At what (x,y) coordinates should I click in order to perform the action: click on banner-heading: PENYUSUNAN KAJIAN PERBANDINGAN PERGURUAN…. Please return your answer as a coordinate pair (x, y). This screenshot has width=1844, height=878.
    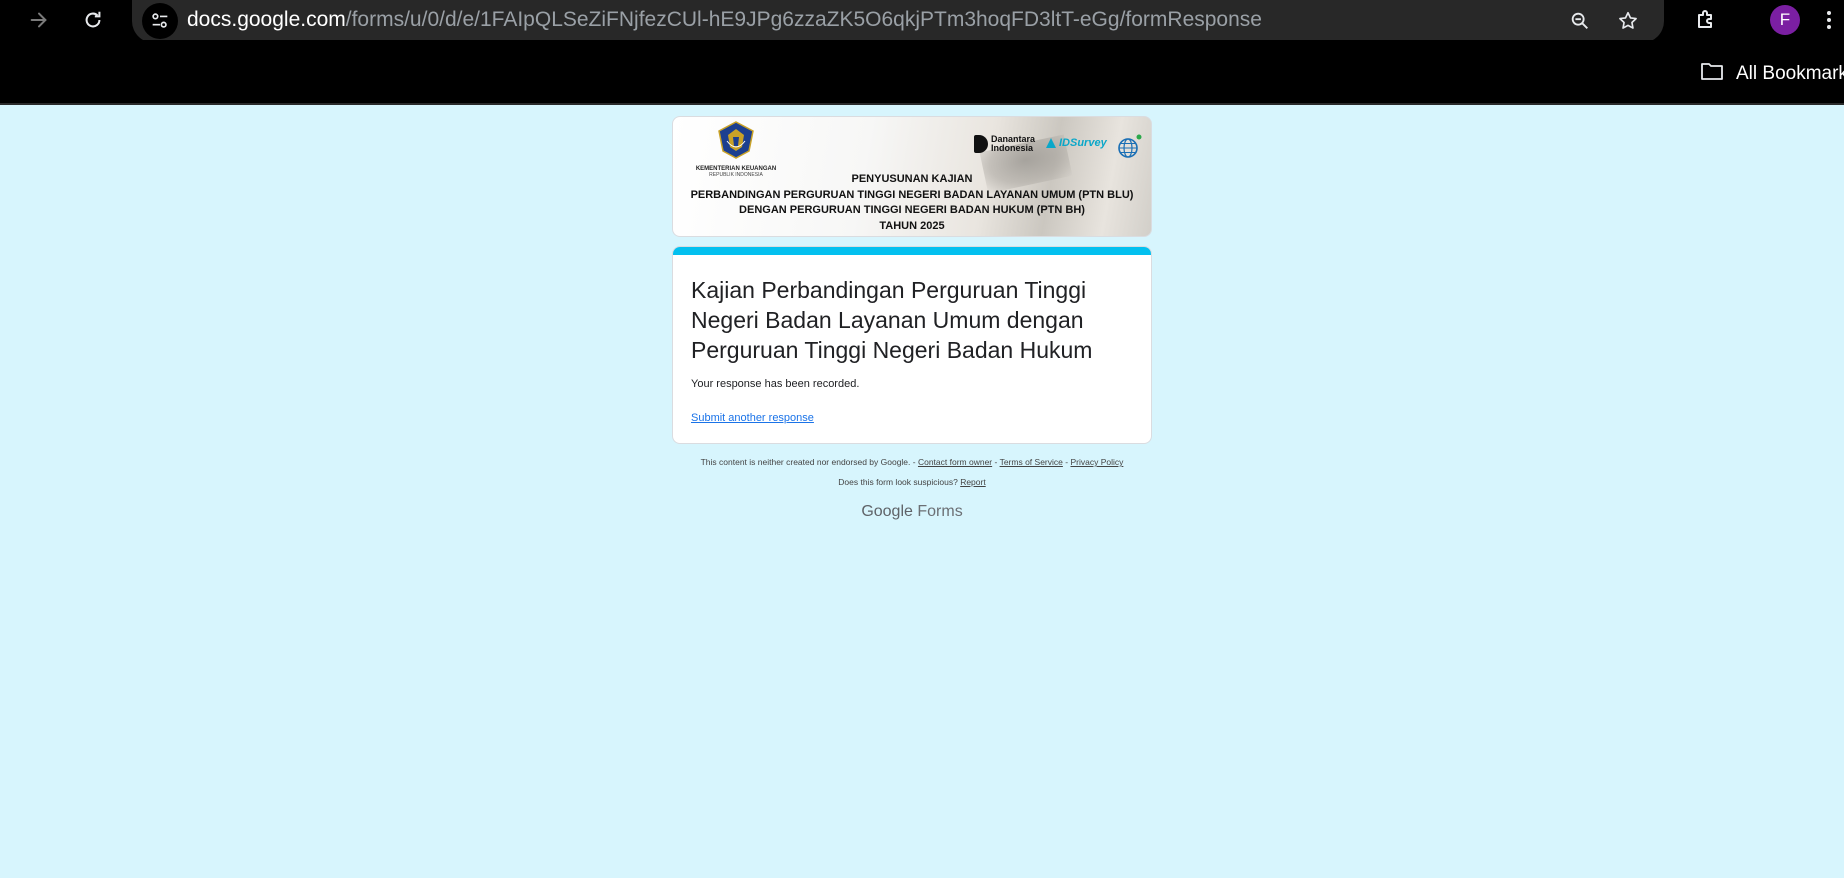
    Looking at the image, I should click on (912, 203).